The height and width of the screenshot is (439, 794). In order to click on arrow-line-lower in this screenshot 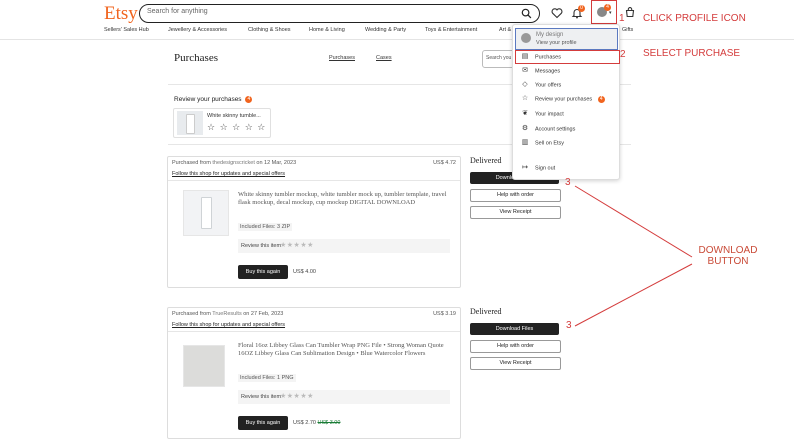, I will do `click(633, 295)`.